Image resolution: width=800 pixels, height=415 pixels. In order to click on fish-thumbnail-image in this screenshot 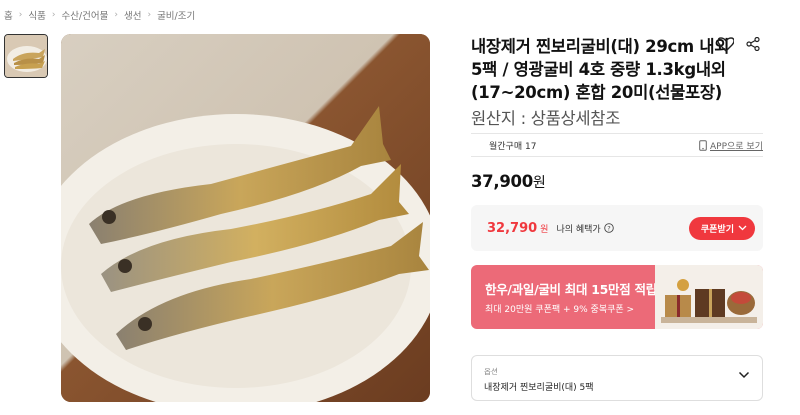, I will do `click(26, 56)`.